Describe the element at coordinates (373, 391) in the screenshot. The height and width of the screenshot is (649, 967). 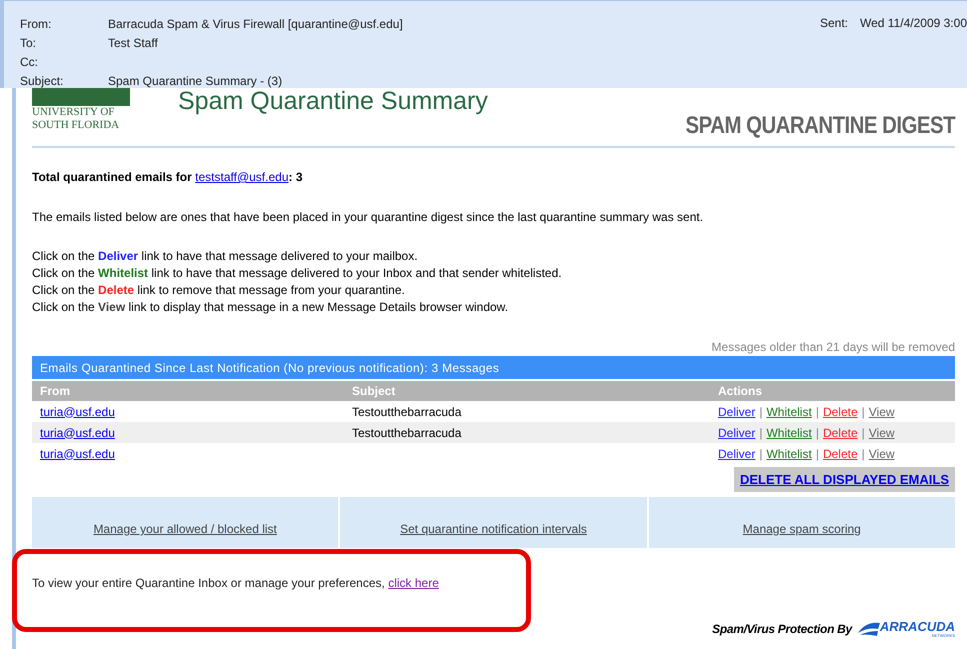
I see `column-header: Subject` at that location.